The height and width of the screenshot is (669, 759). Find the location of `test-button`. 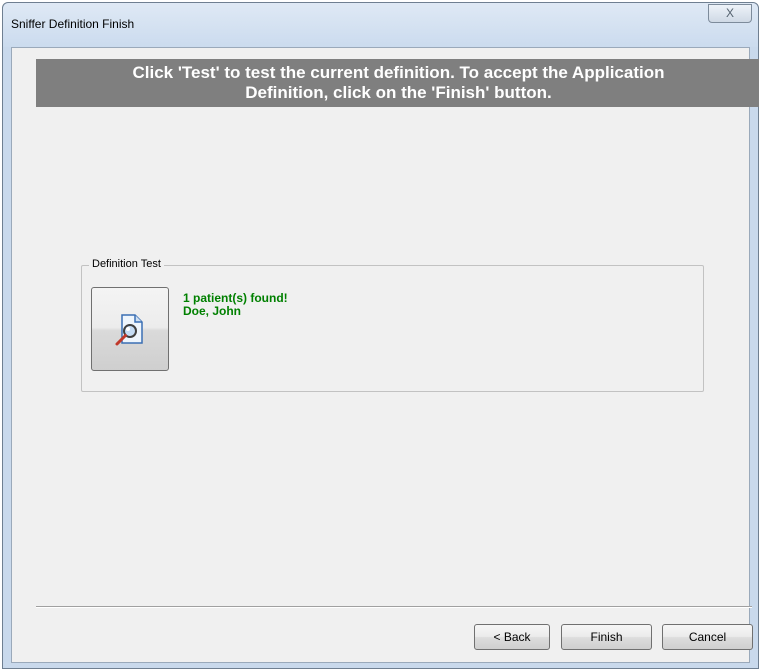

test-button is located at coordinates (130, 329).